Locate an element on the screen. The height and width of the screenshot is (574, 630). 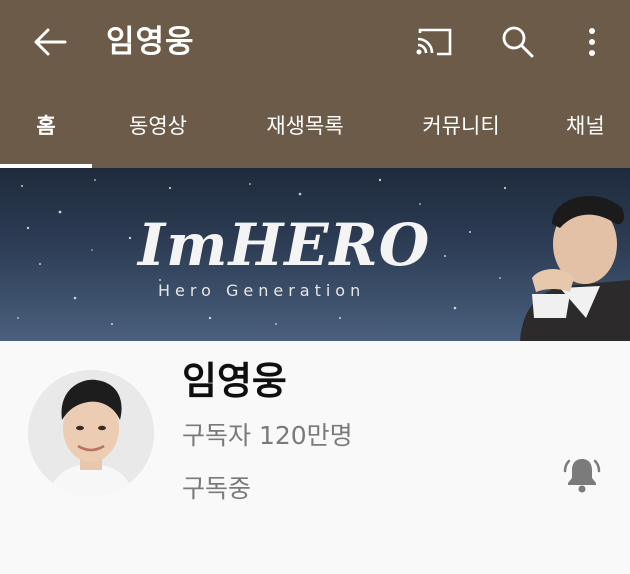
top-toolbar: 임영웅 is located at coordinates (315, 43).